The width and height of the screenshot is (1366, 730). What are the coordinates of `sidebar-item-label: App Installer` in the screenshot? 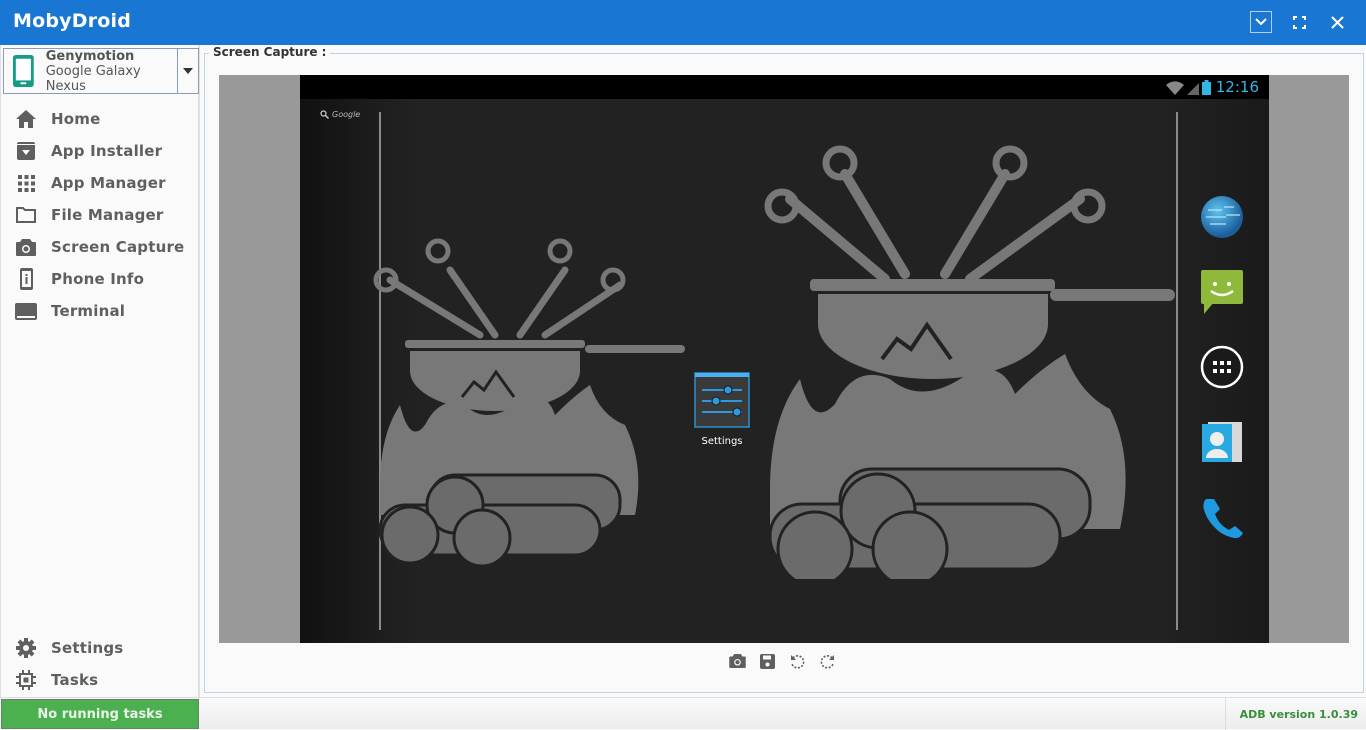 It's located at (107, 151).